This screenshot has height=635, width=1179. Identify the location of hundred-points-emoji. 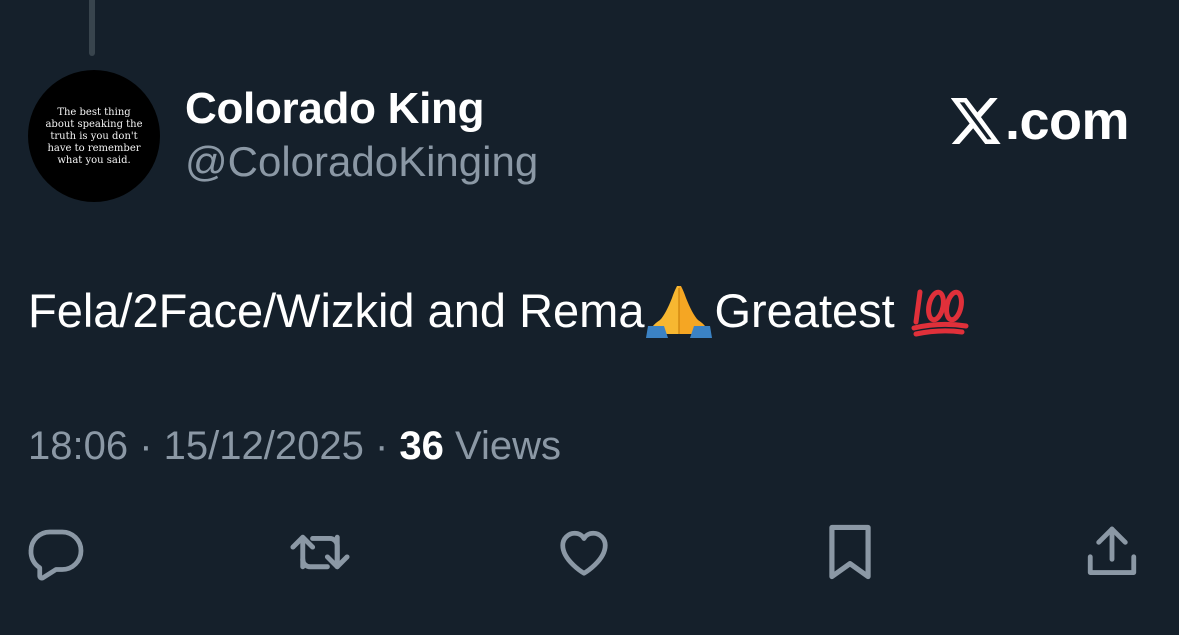
(940, 310).